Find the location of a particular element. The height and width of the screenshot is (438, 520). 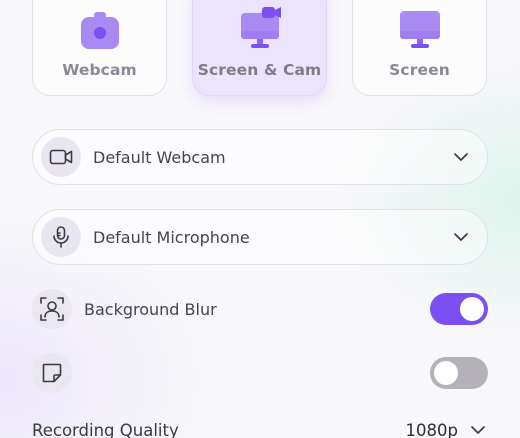

camera-select-value: Default Webcam is located at coordinates (159, 157).